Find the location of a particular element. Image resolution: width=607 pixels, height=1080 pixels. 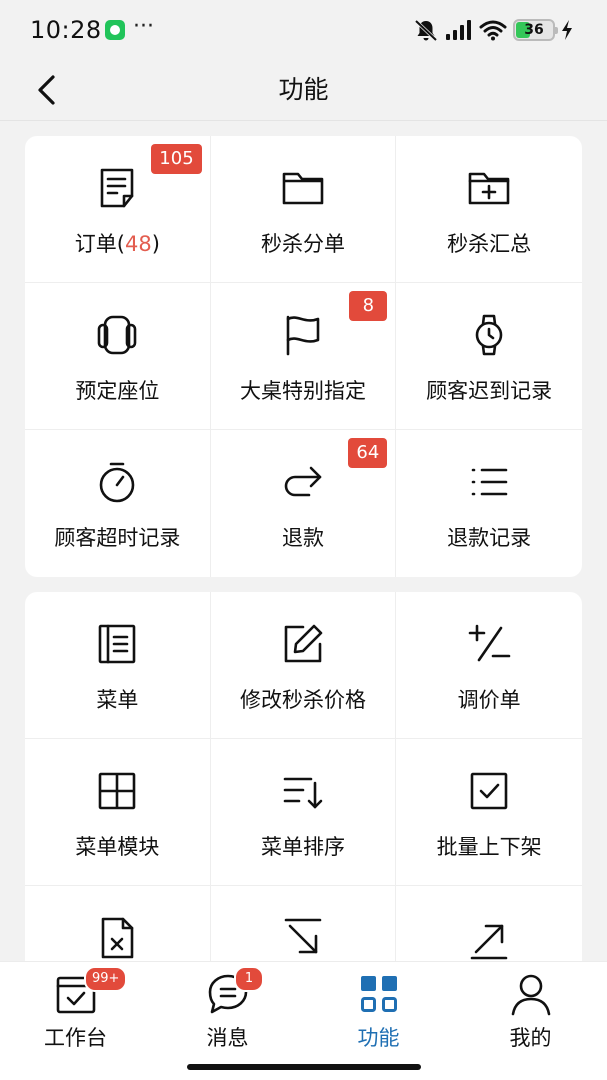

list-icon is located at coordinates (489, 482).